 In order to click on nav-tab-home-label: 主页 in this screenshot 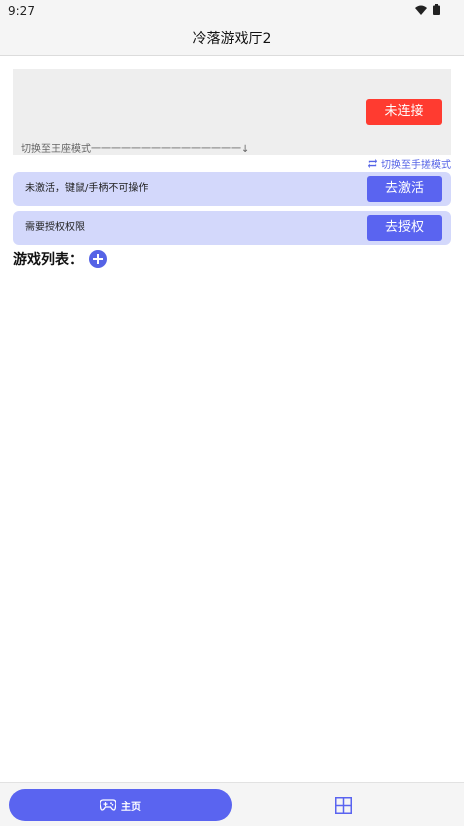, I will do `click(131, 807)`.